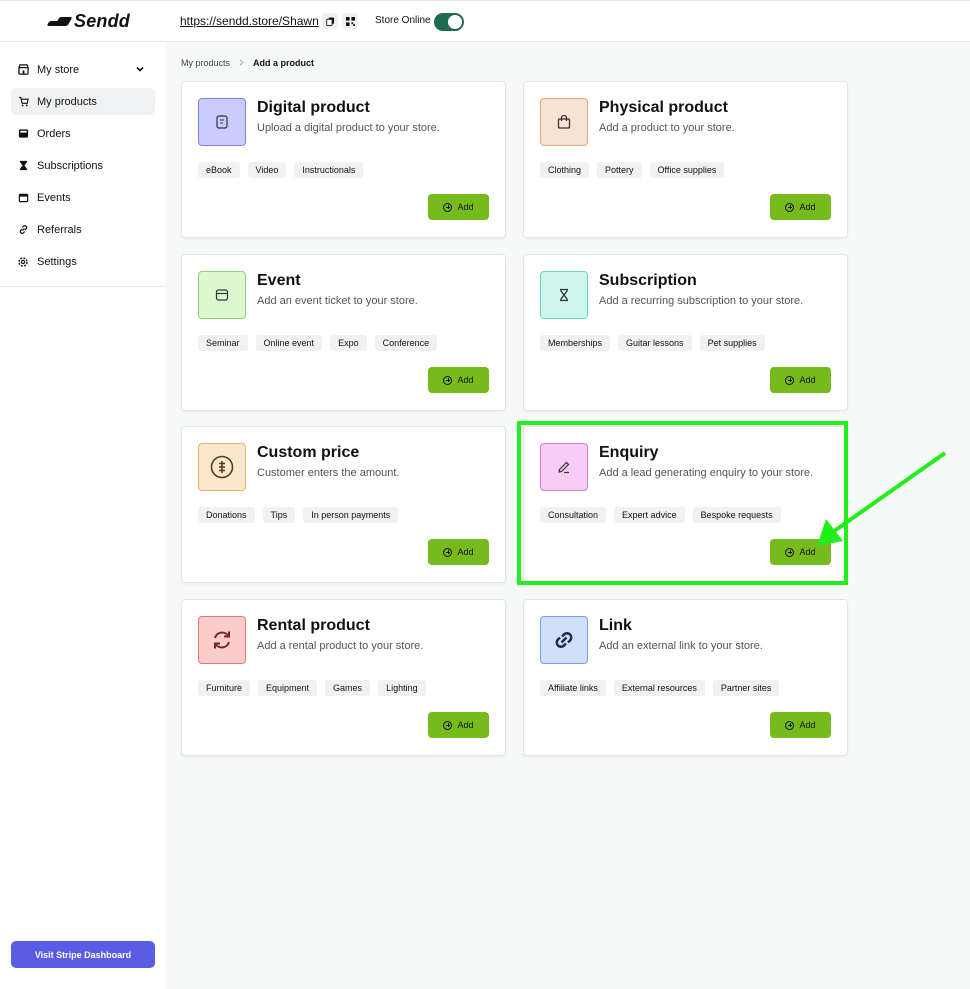  I want to click on card-tags: Clothing Pottery Office supplies, so click(632, 170).